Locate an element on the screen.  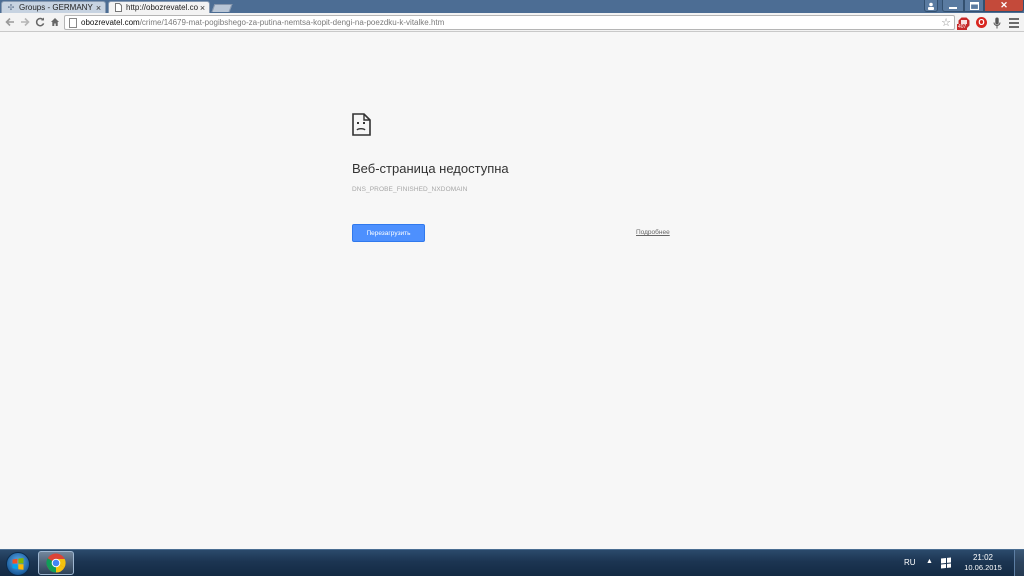
tab-groups-germany: ✣ Groups - GERMANY × is located at coordinates (53, 7).